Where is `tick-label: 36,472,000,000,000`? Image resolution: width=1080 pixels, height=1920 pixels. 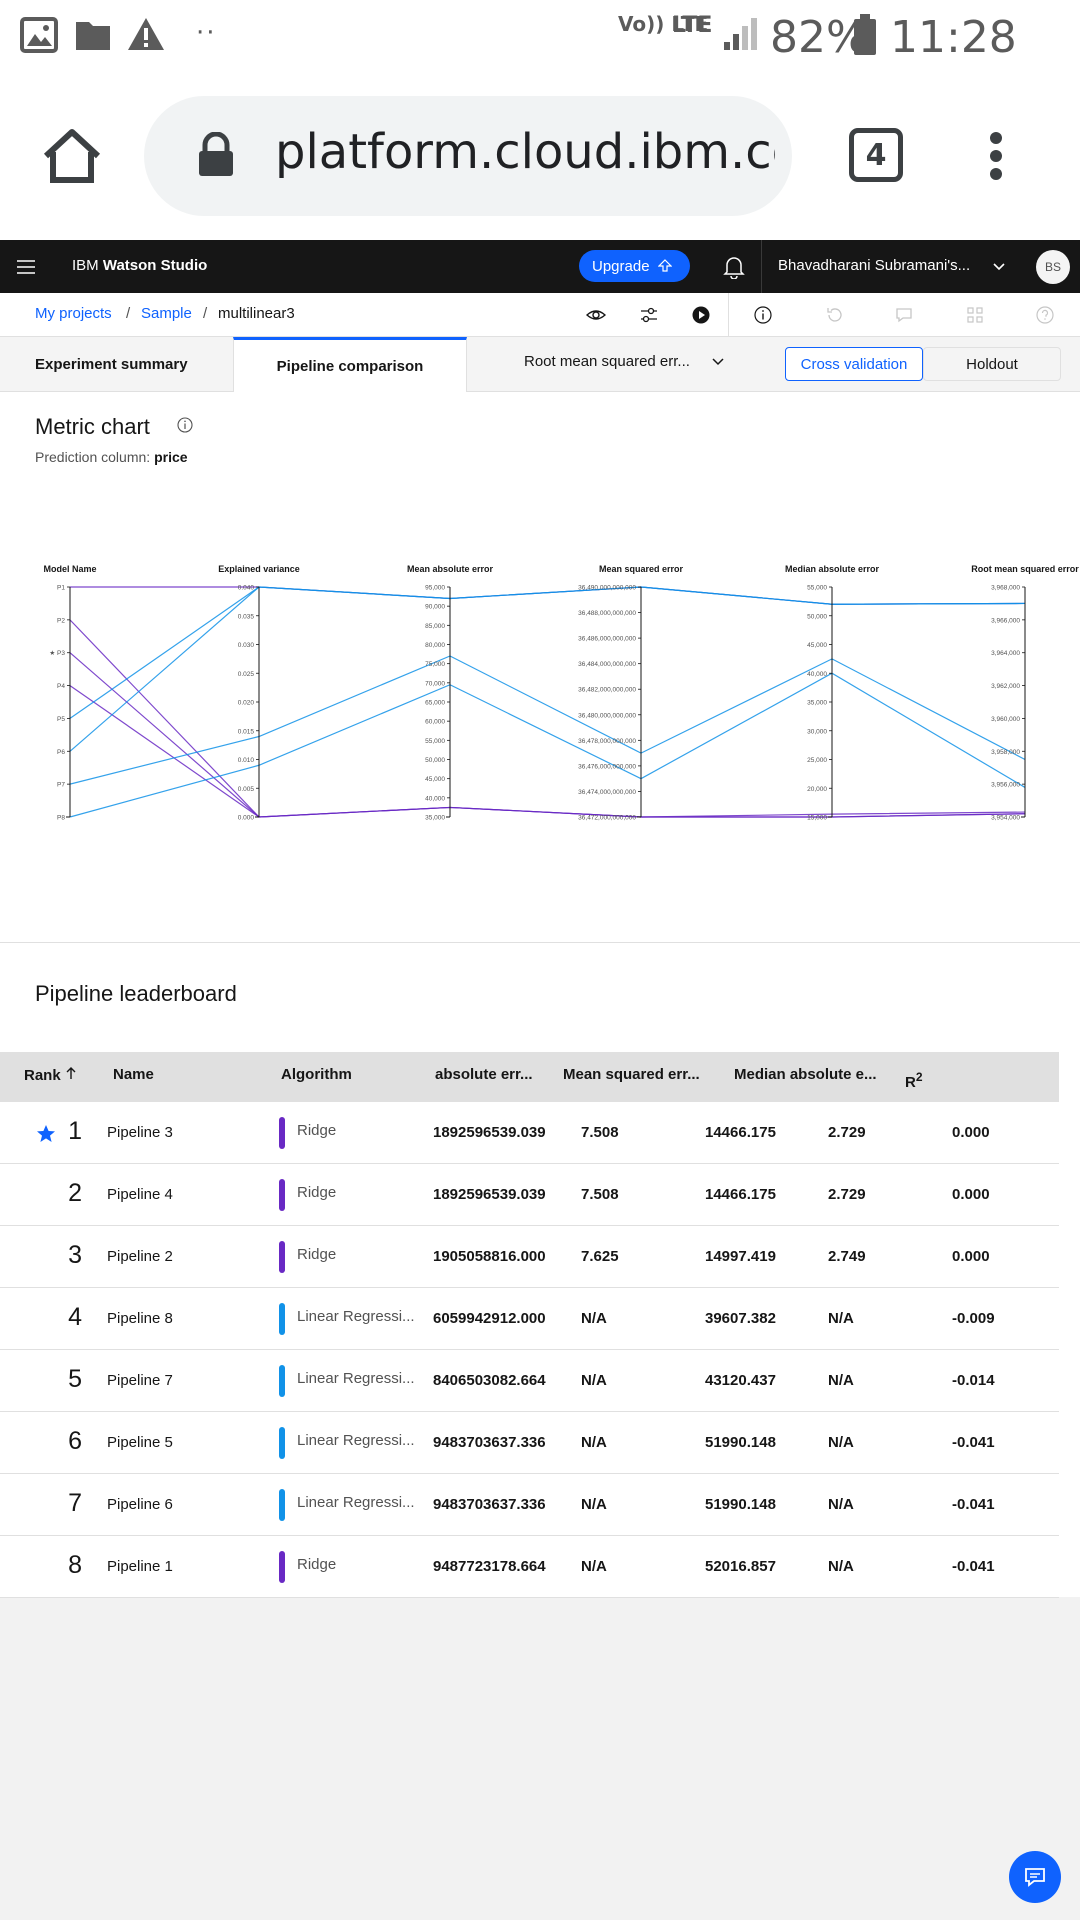 tick-label: 36,472,000,000,000 is located at coordinates (607, 818).